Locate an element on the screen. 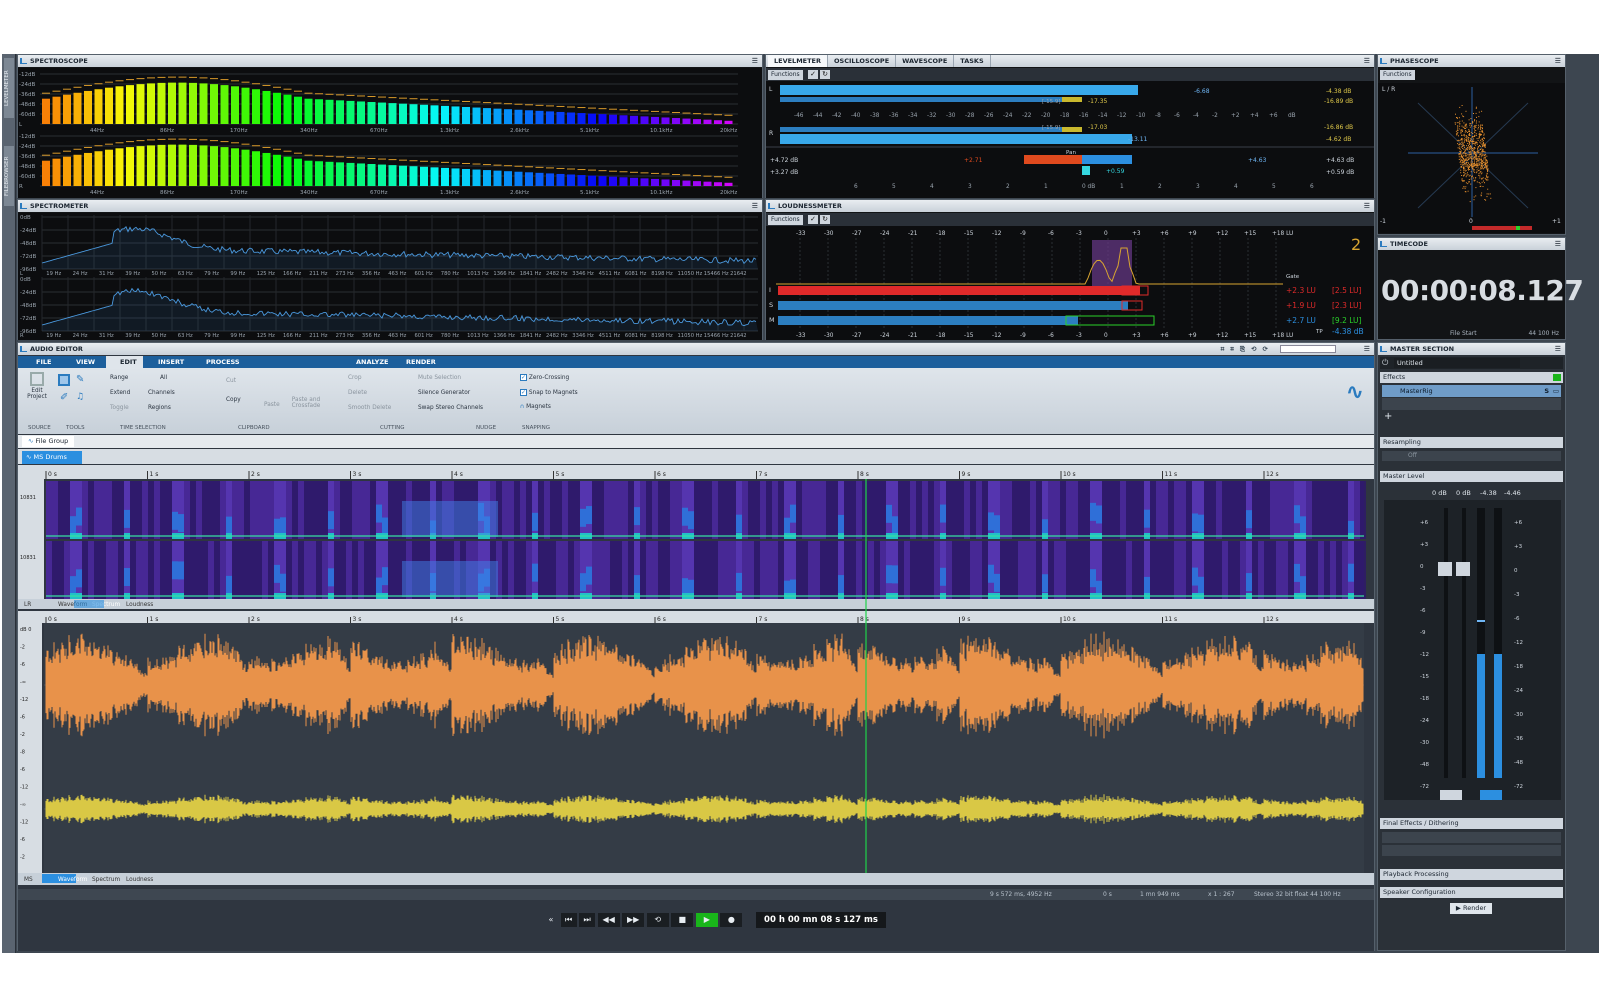 The image size is (1600, 1007). file-group-tab: ∿ File Group is located at coordinates (48, 441).